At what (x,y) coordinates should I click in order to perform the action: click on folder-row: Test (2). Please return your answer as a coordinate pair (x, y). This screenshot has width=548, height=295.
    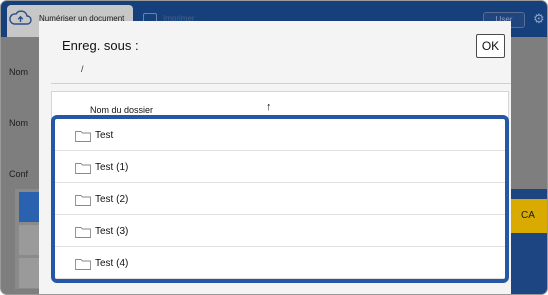
    Looking at the image, I should click on (280, 199).